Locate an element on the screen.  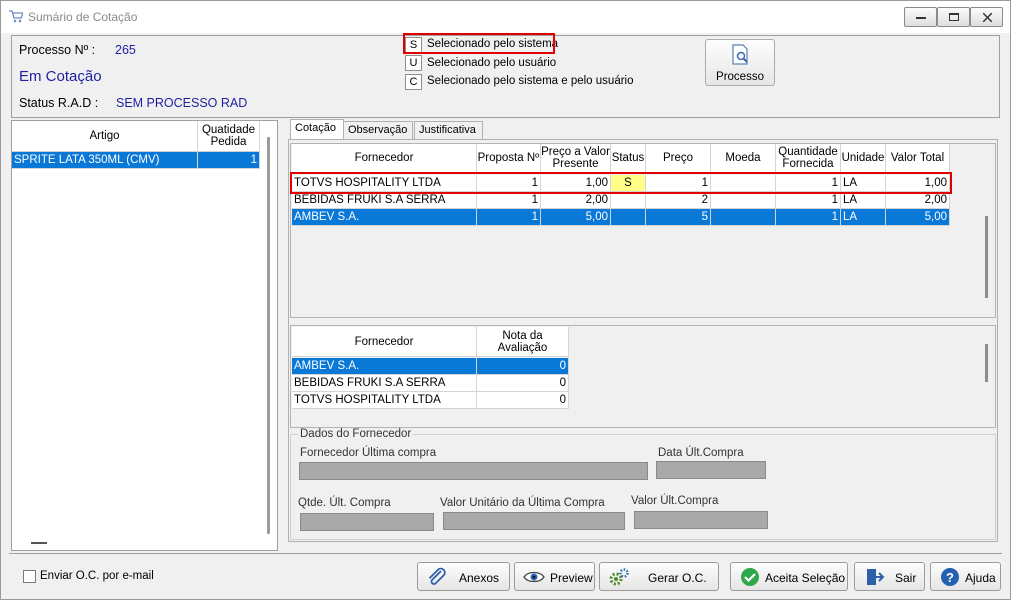
email-checkbox is located at coordinates (29, 576).